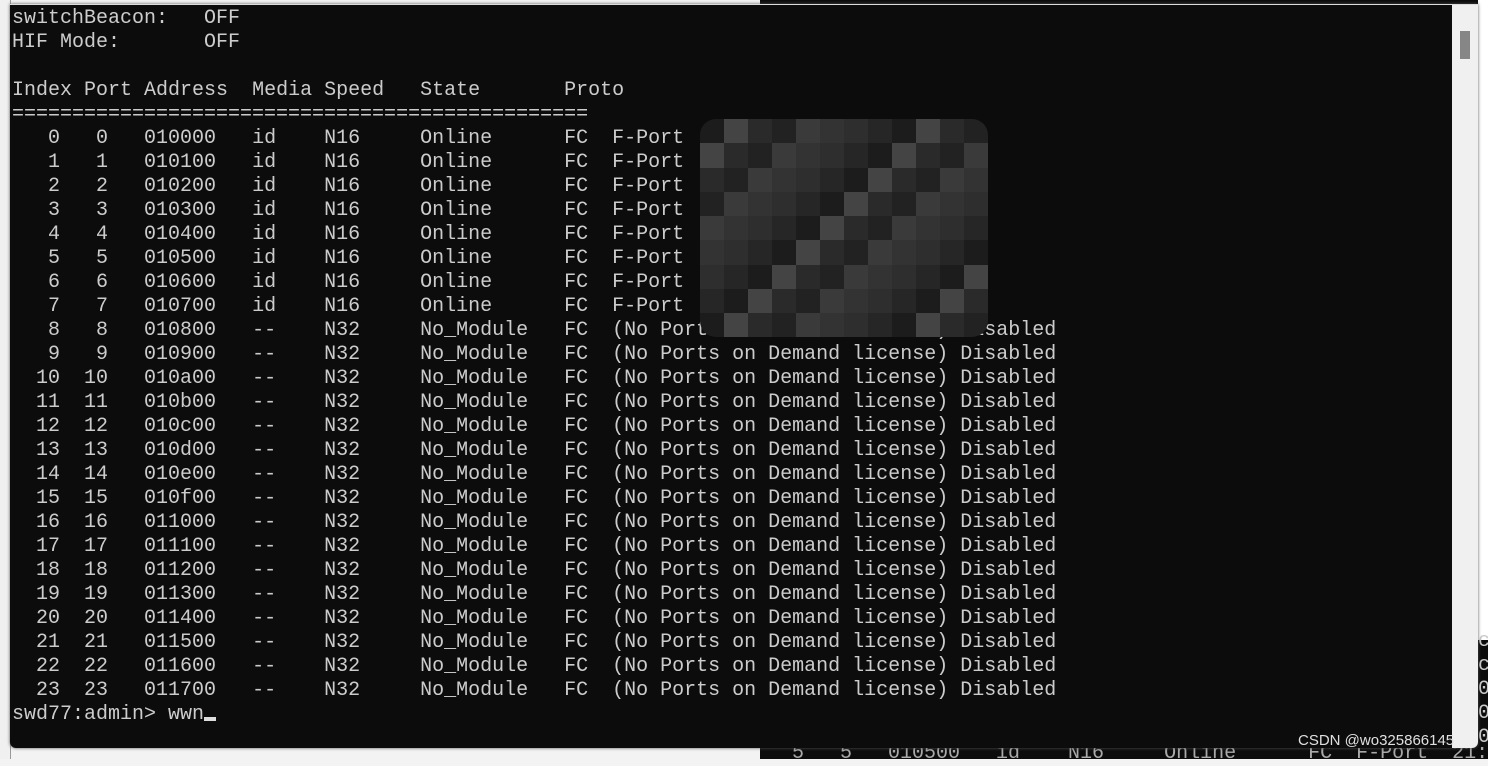  What do you see at coordinates (84, 450) in the screenshot?
I see `cell-port: 13` at bounding box center [84, 450].